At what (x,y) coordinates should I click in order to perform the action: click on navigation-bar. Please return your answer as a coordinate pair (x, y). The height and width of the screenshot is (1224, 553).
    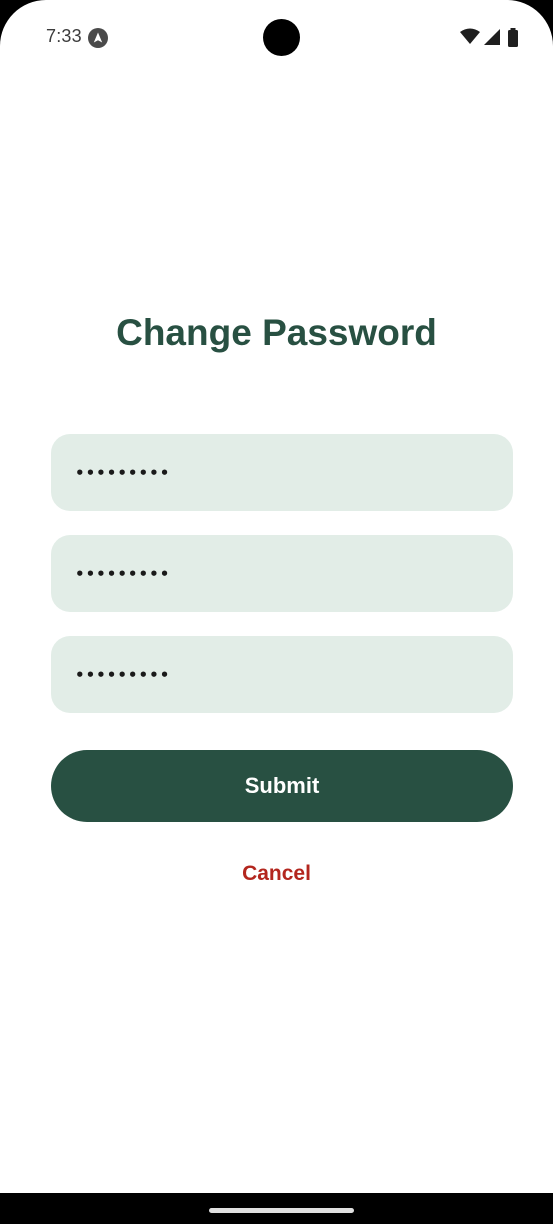
    Looking at the image, I should click on (276, 1208).